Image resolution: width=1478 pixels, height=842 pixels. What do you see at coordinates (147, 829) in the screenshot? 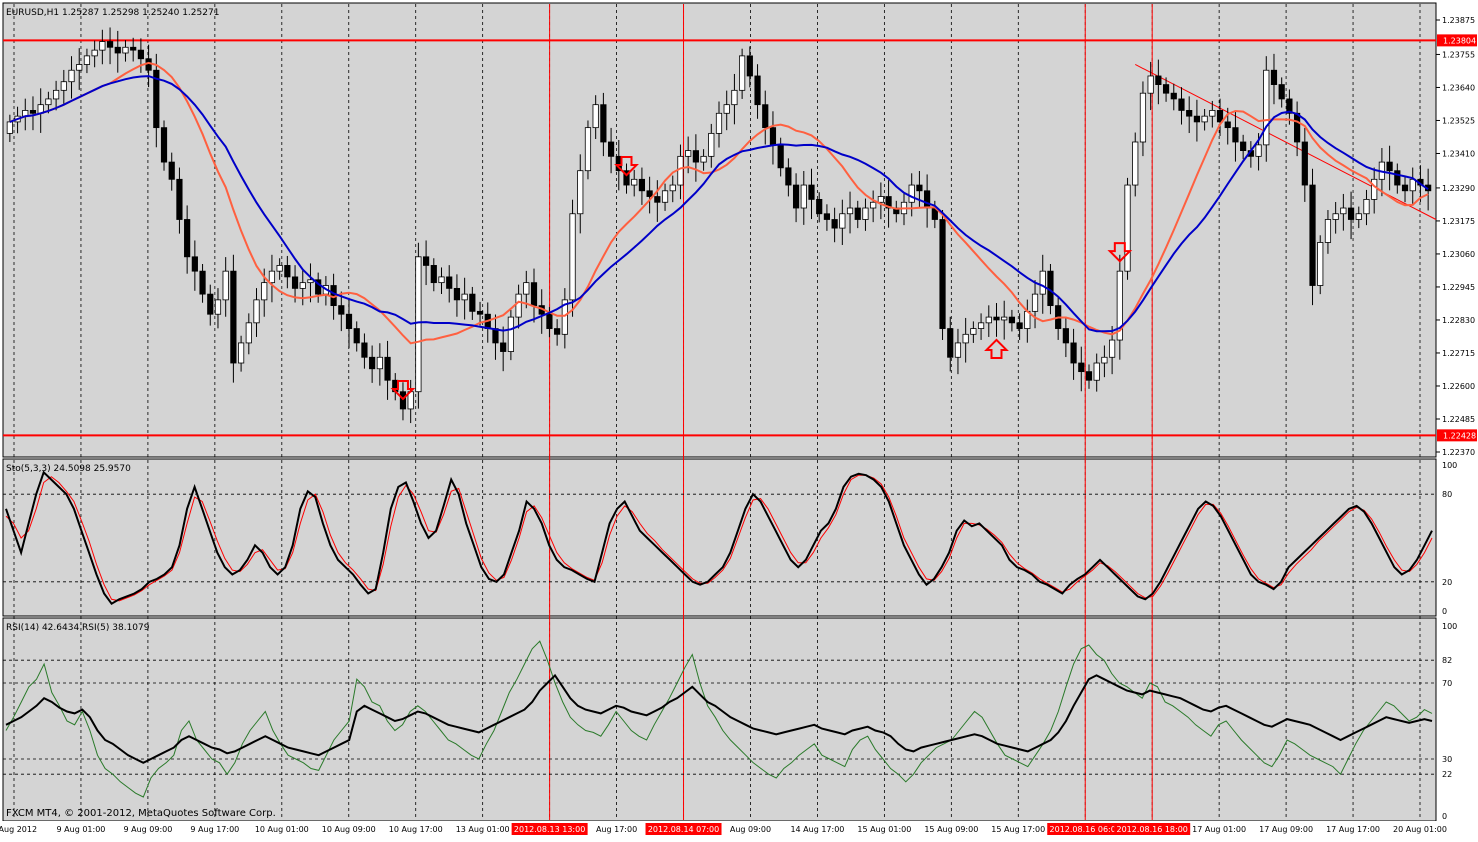
I see `time-label: 9 Aug 09:00` at bounding box center [147, 829].